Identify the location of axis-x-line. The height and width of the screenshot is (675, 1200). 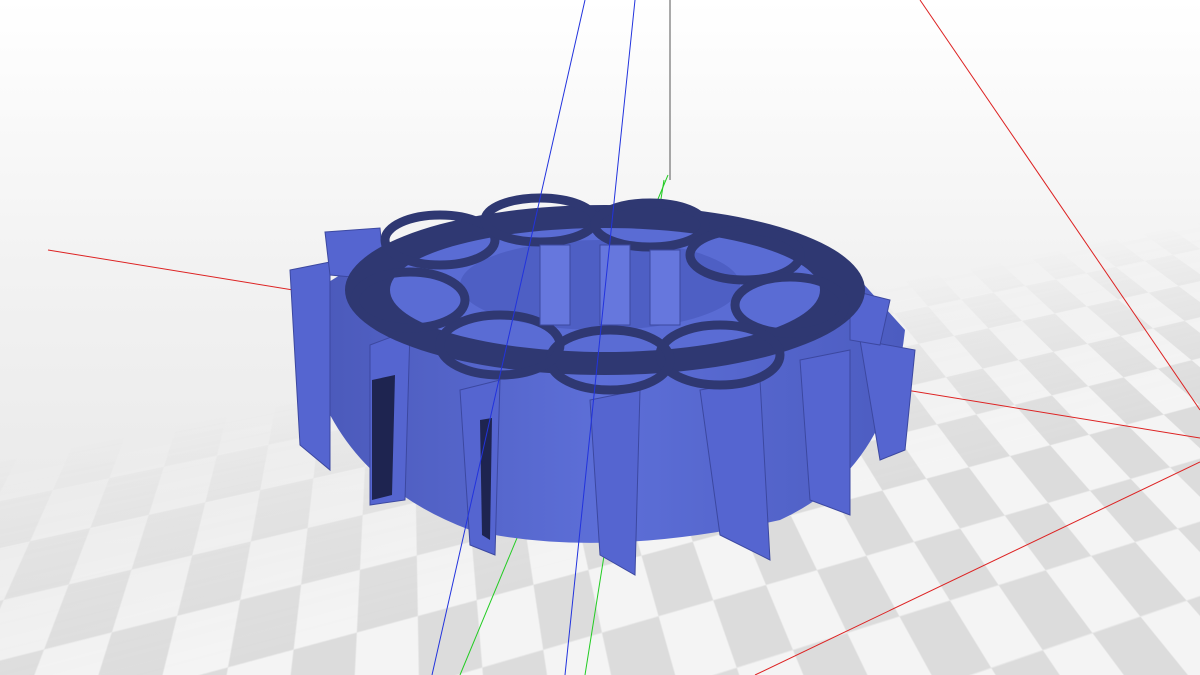
(1059, 205).